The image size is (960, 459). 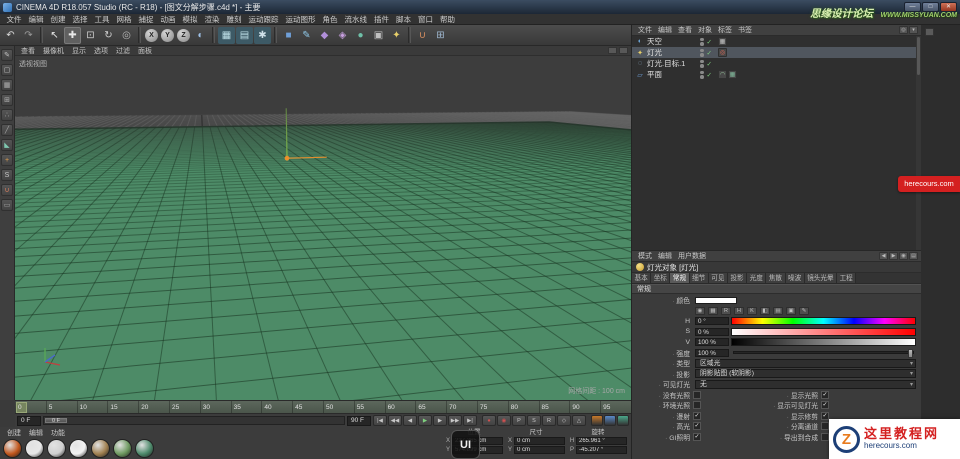 I want to click on workplane-icon: ⊞, so click(x=440, y=35).